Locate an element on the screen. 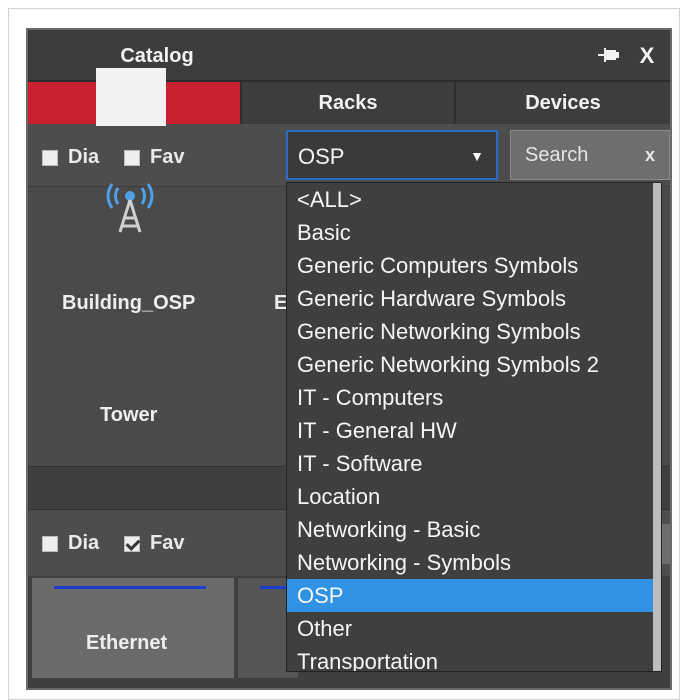  chevron-down-icon: ▼ is located at coordinates (477, 156).